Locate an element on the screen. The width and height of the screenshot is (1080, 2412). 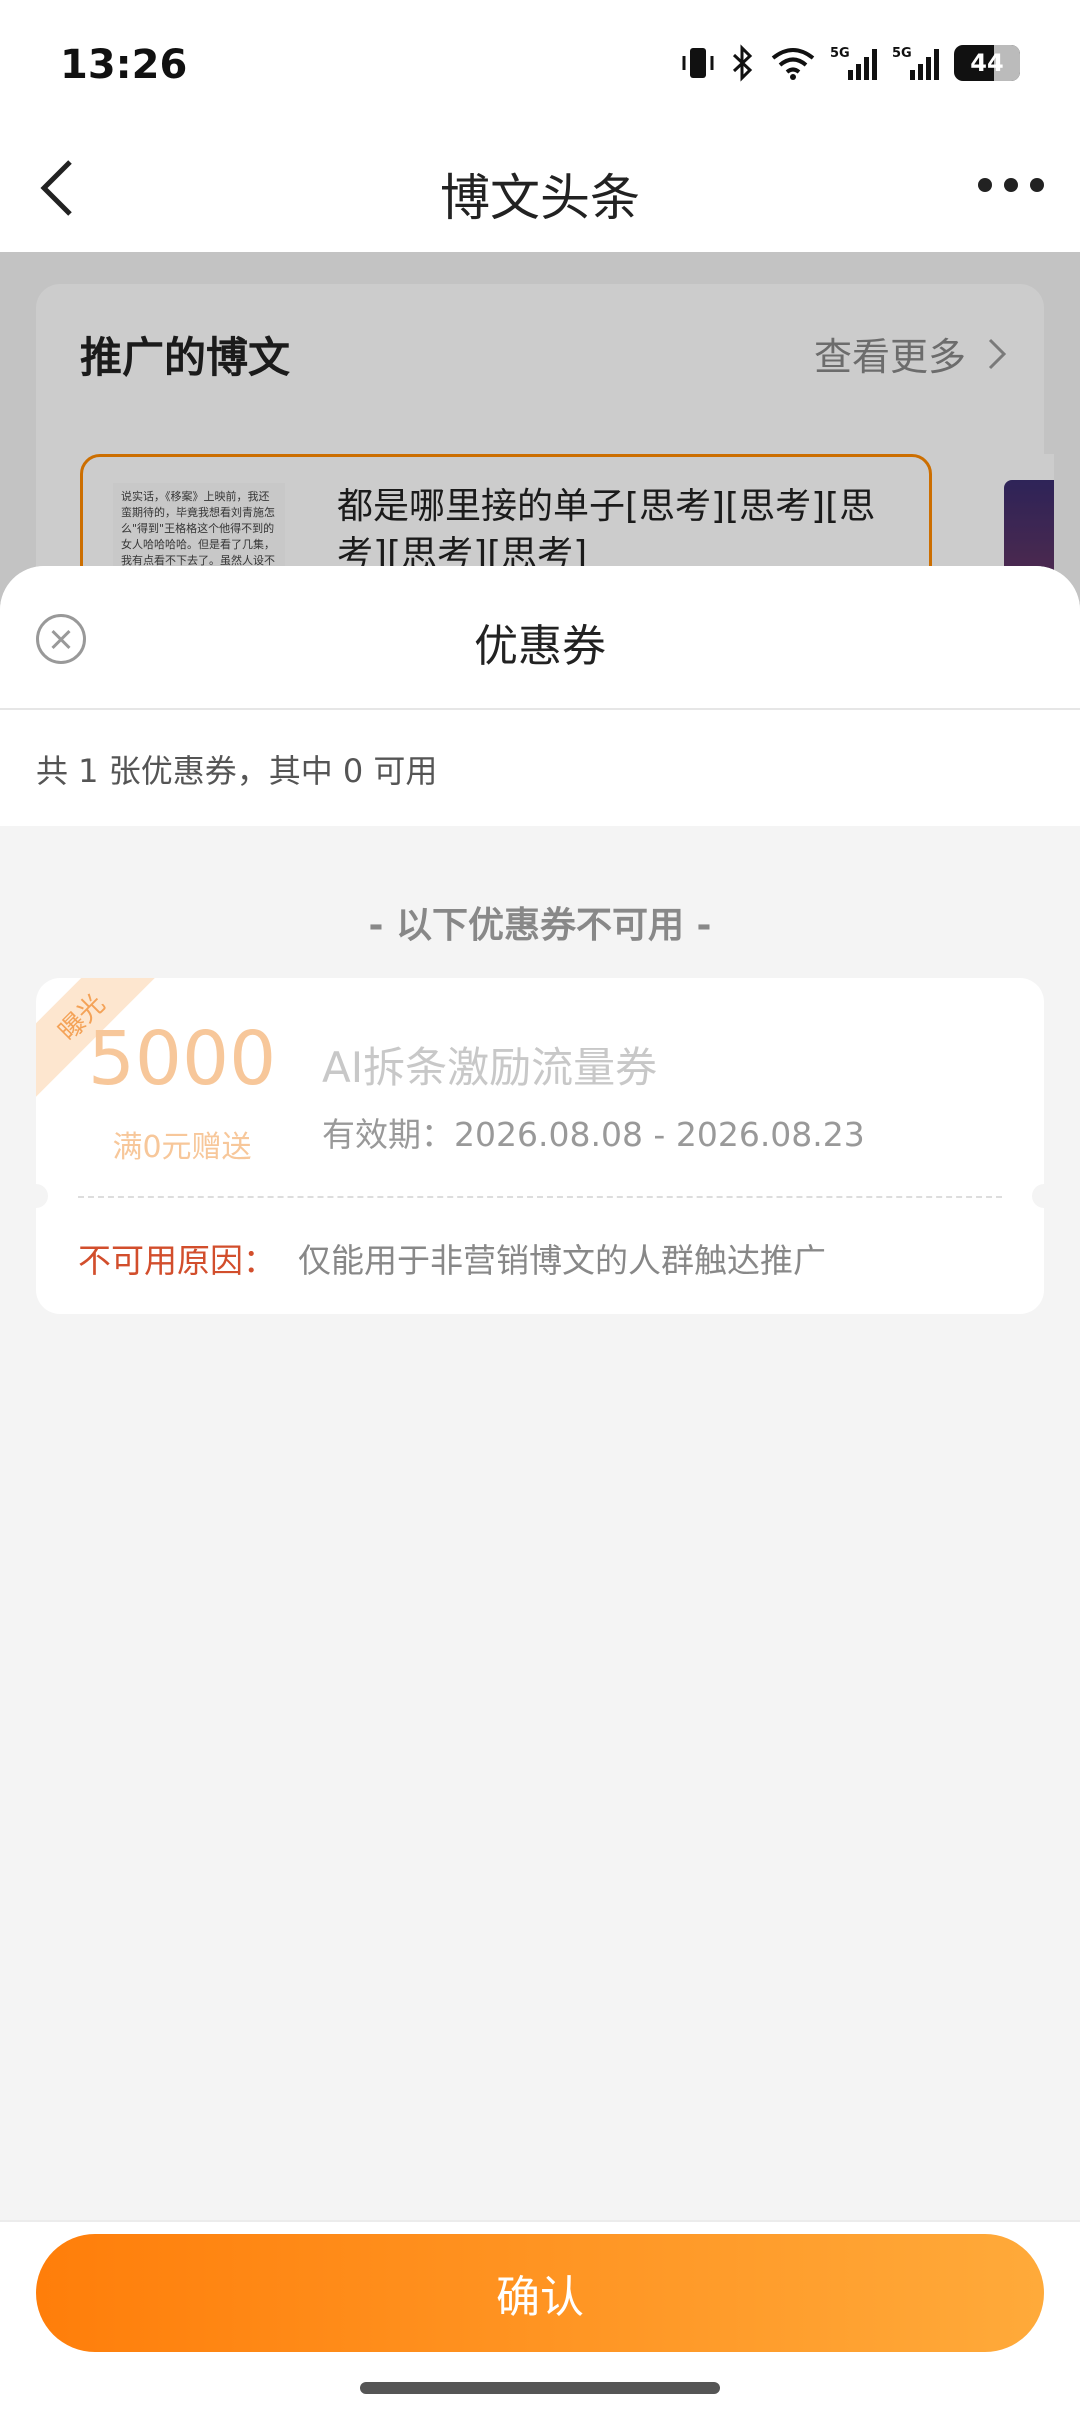
status-time: 13:26 is located at coordinates (124, 65).